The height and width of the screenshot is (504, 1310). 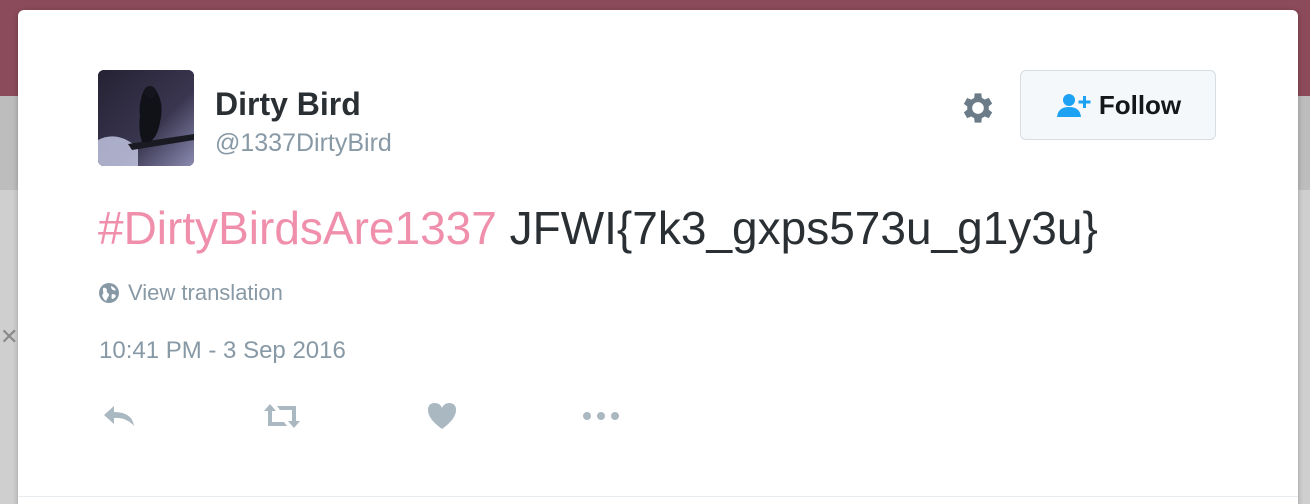 What do you see at coordinates (303, 143) in the screenshot?
I see `author-handle: @1337DirtyBird` at bounding box center [303, 143].